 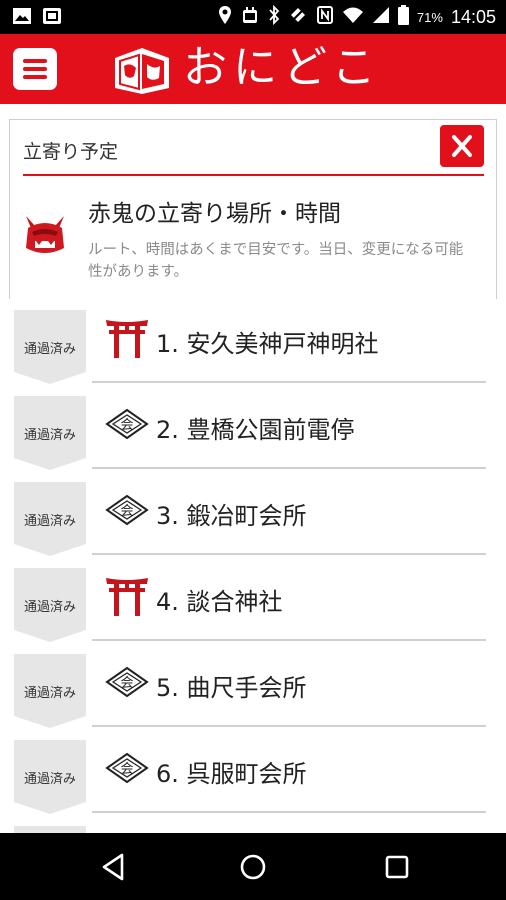 I want to click on route-stop-row: 通過済み 会 5. 曲尺手会所, so click(x=253, y=684).